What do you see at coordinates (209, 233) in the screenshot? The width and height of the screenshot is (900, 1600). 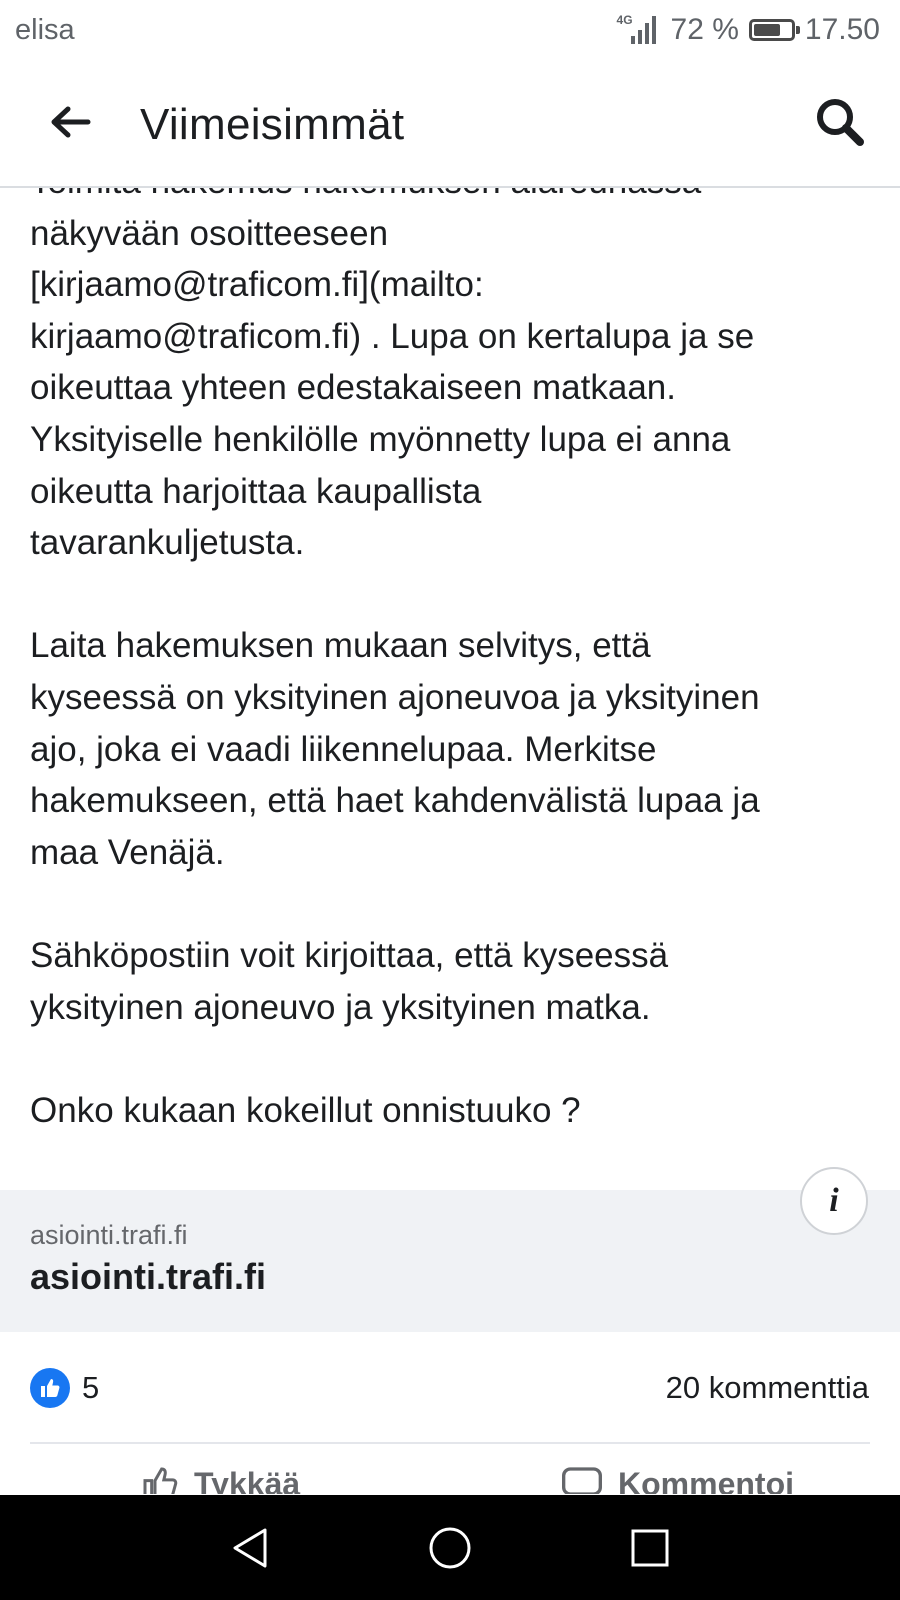 I see `post-line: näkyvään osoitteeseen` at bounding box center [209, 233].